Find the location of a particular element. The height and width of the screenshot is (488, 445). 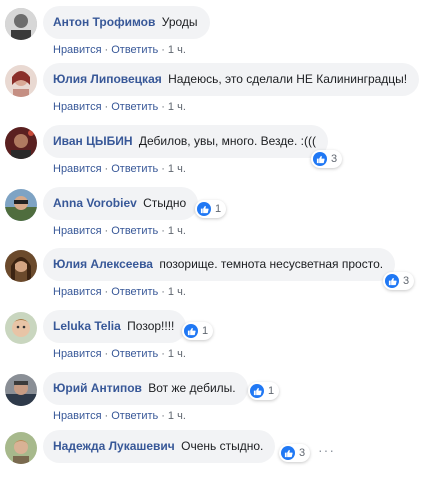

comment-author: Юлия Алексеева is located at coordinates (103, 264).